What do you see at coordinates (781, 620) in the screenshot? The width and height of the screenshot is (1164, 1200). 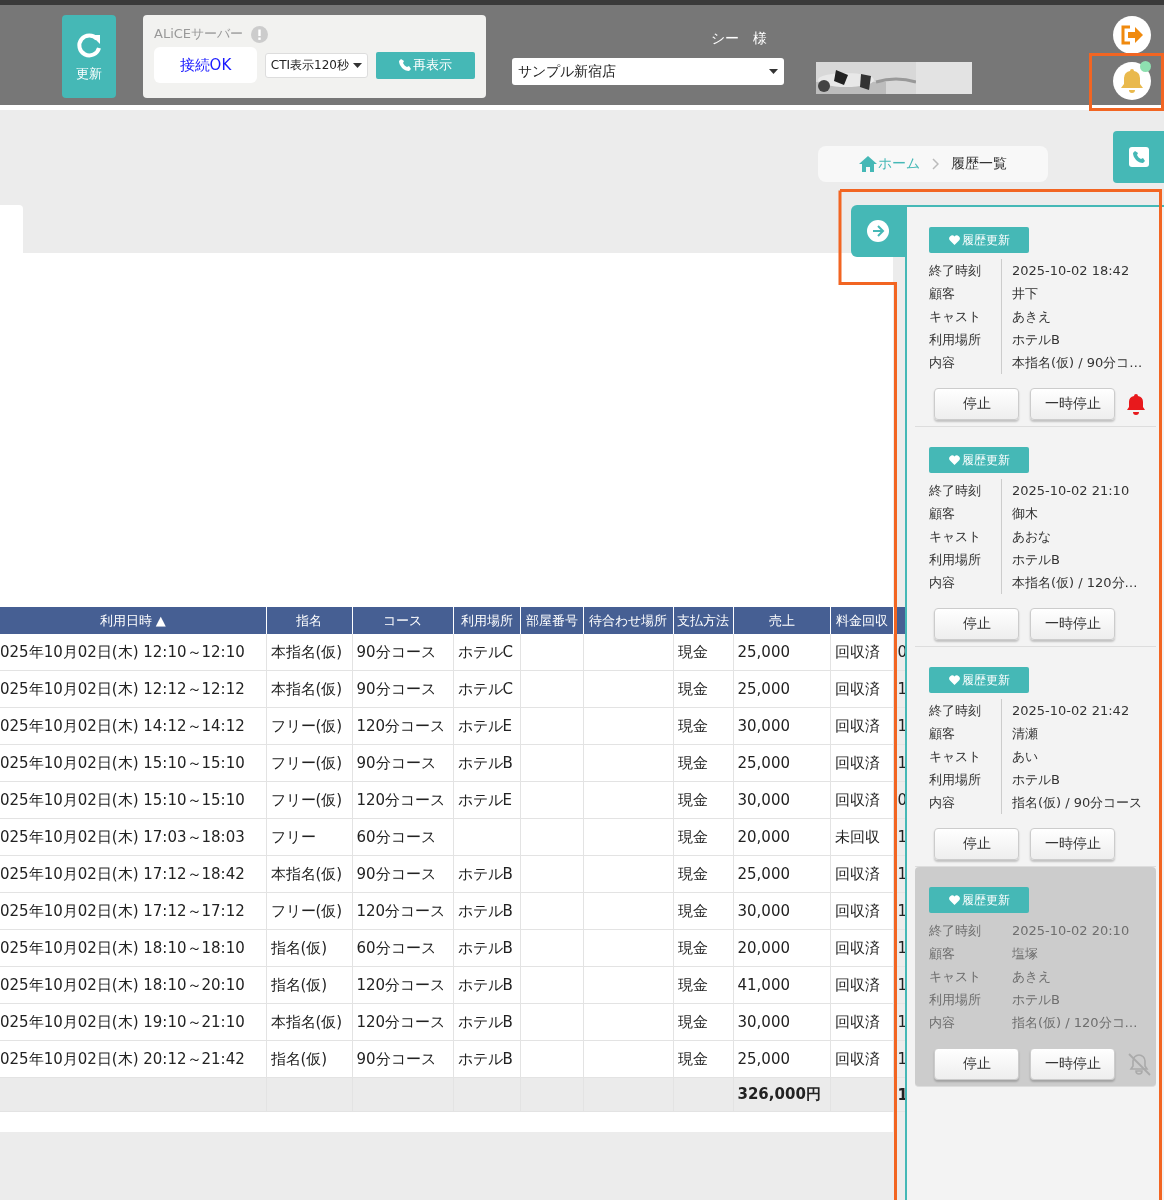 I see `column-header: 売上` at bounding box center [781, 620].